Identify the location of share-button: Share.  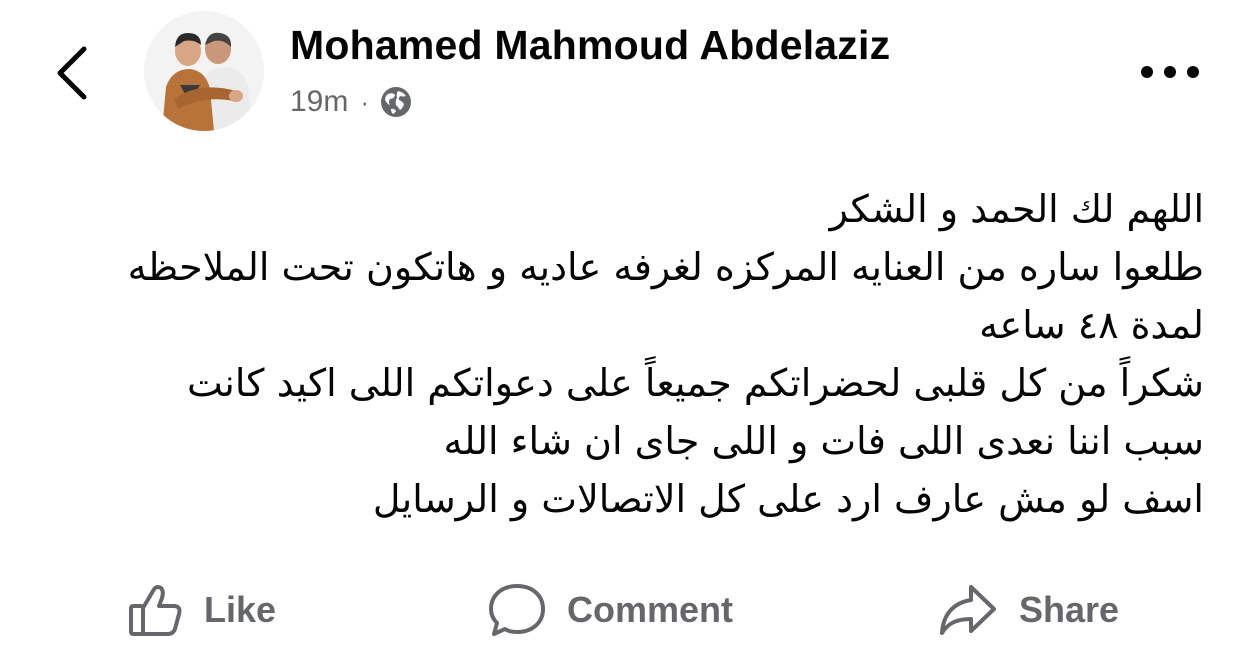
(1028, 610).